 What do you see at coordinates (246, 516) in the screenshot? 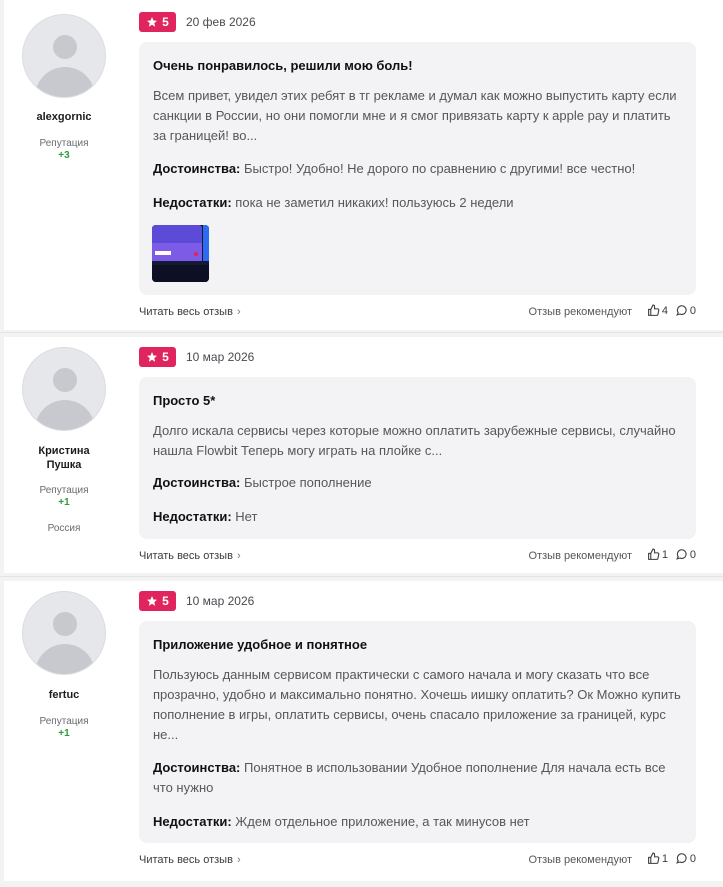
I see `cons-text: Нет` at bounding box center [246, 516].